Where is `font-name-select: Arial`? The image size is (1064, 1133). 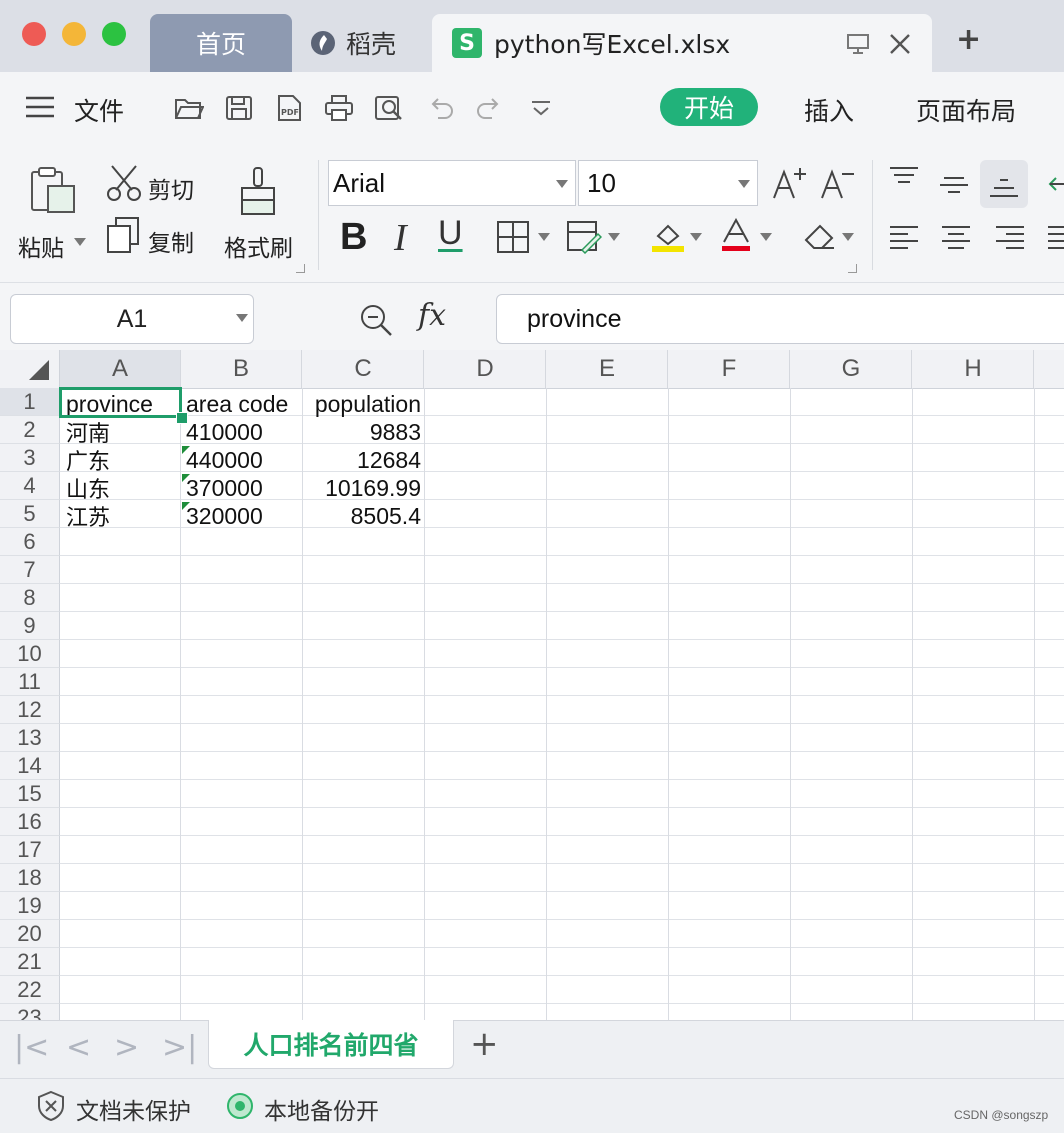
font-name-select: Arial is located at coordinates (452, 183).